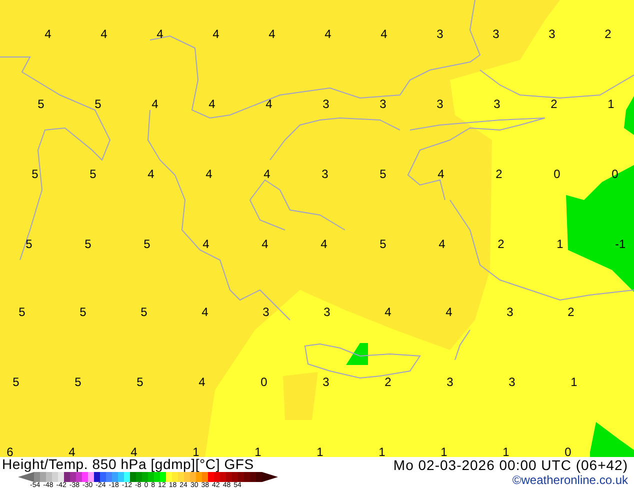 This screenshot has height=490, width=634. What do you see at coordinates (10, 451) in the screenshot?
I see `temperature-value: 6` at bounding box center [10, 451].